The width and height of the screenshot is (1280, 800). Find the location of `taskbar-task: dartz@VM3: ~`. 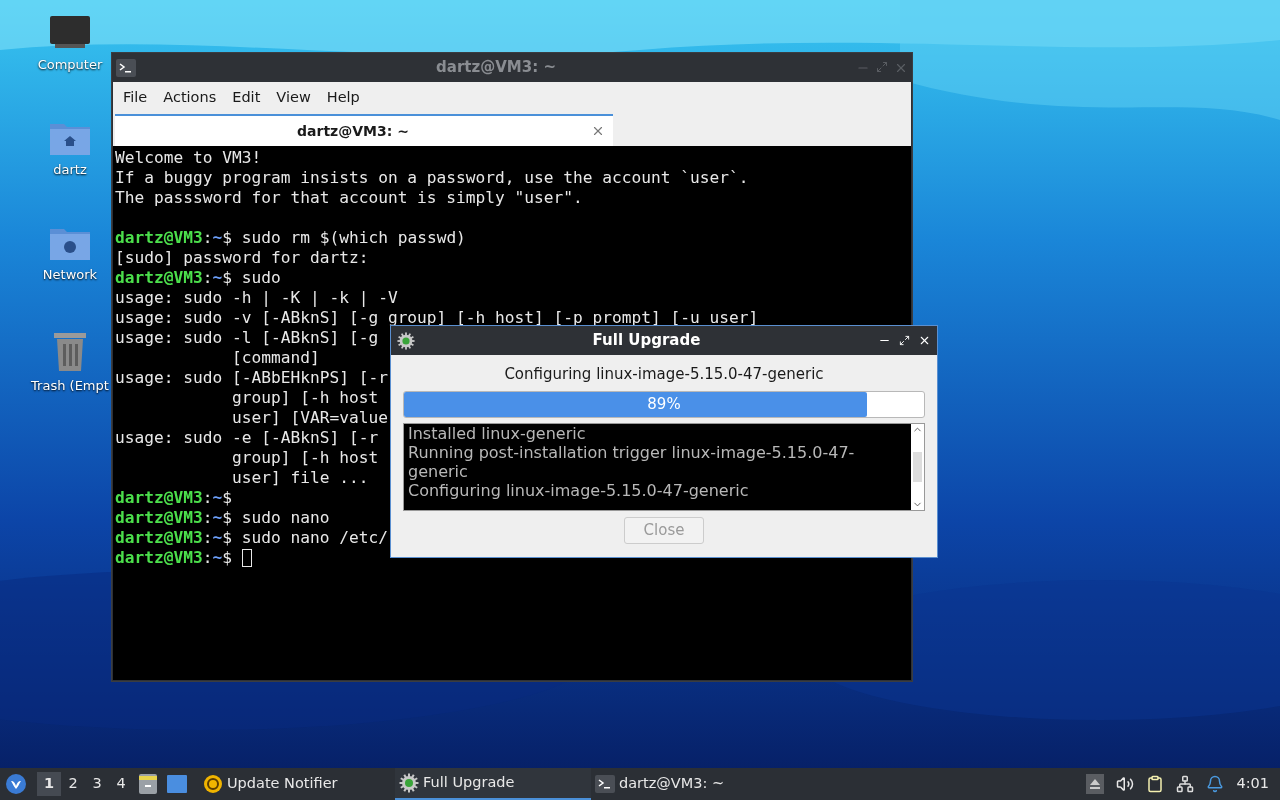

taskbar-task: dartz@VM3: ~ is located at coordinates (689, 784).